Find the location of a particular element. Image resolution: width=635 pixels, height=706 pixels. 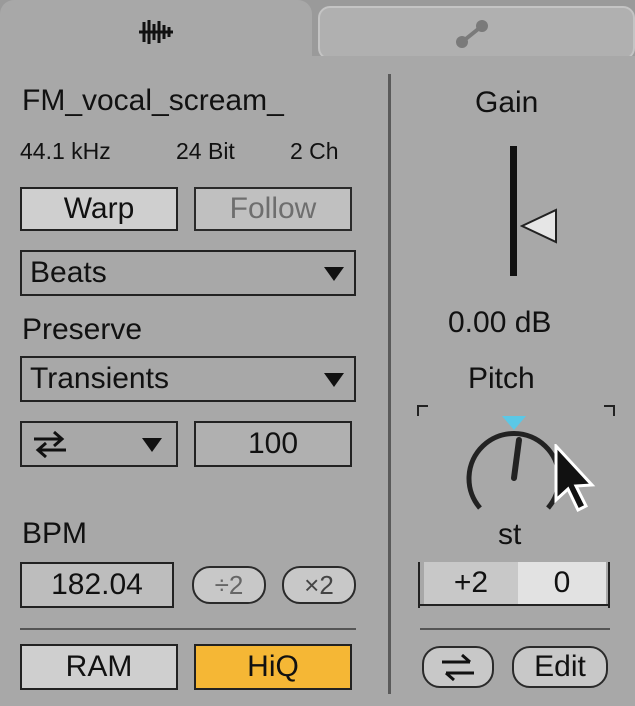

ram-button: RAM is located at coordinates (99, 667).